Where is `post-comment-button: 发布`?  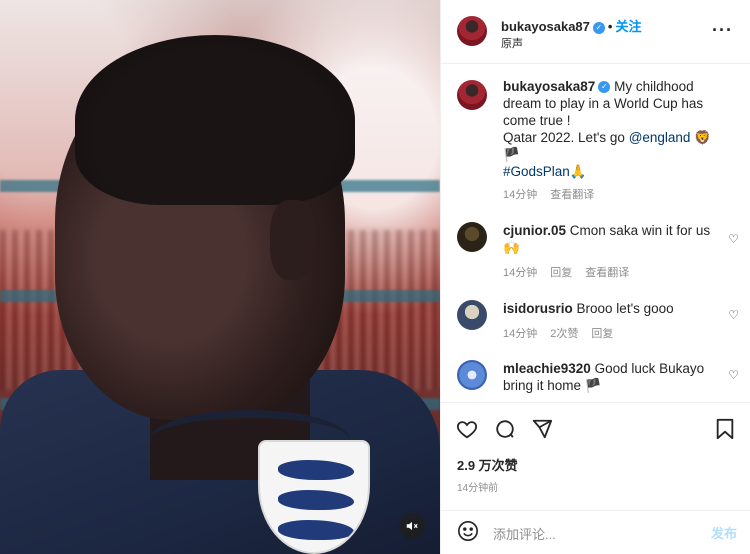 post-comment-button: 发布 is located at coordinates (724, 532).